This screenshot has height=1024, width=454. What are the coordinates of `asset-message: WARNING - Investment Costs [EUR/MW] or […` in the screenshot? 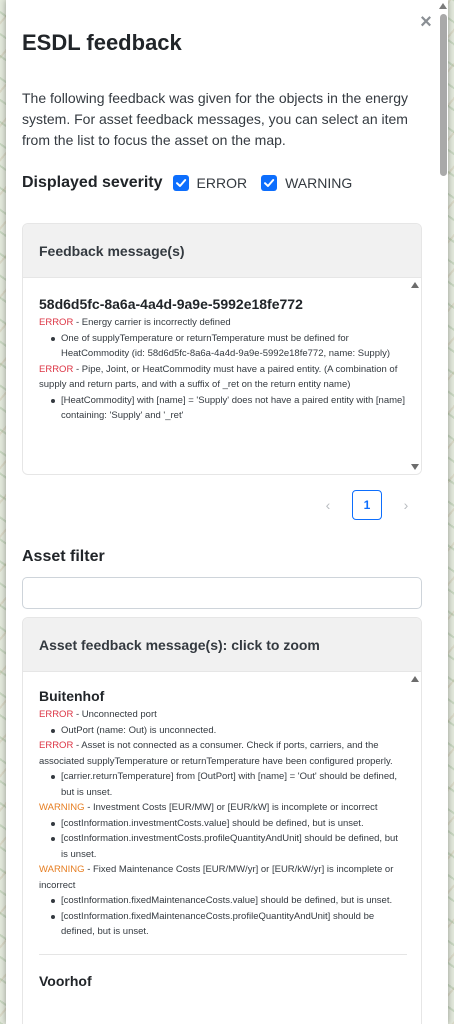 It's located at (208, 807).